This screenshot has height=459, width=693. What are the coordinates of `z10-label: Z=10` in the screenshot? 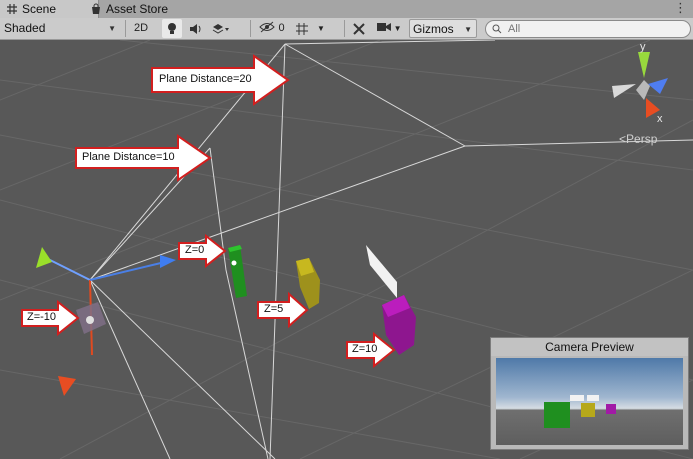 It's located at (365, 349).